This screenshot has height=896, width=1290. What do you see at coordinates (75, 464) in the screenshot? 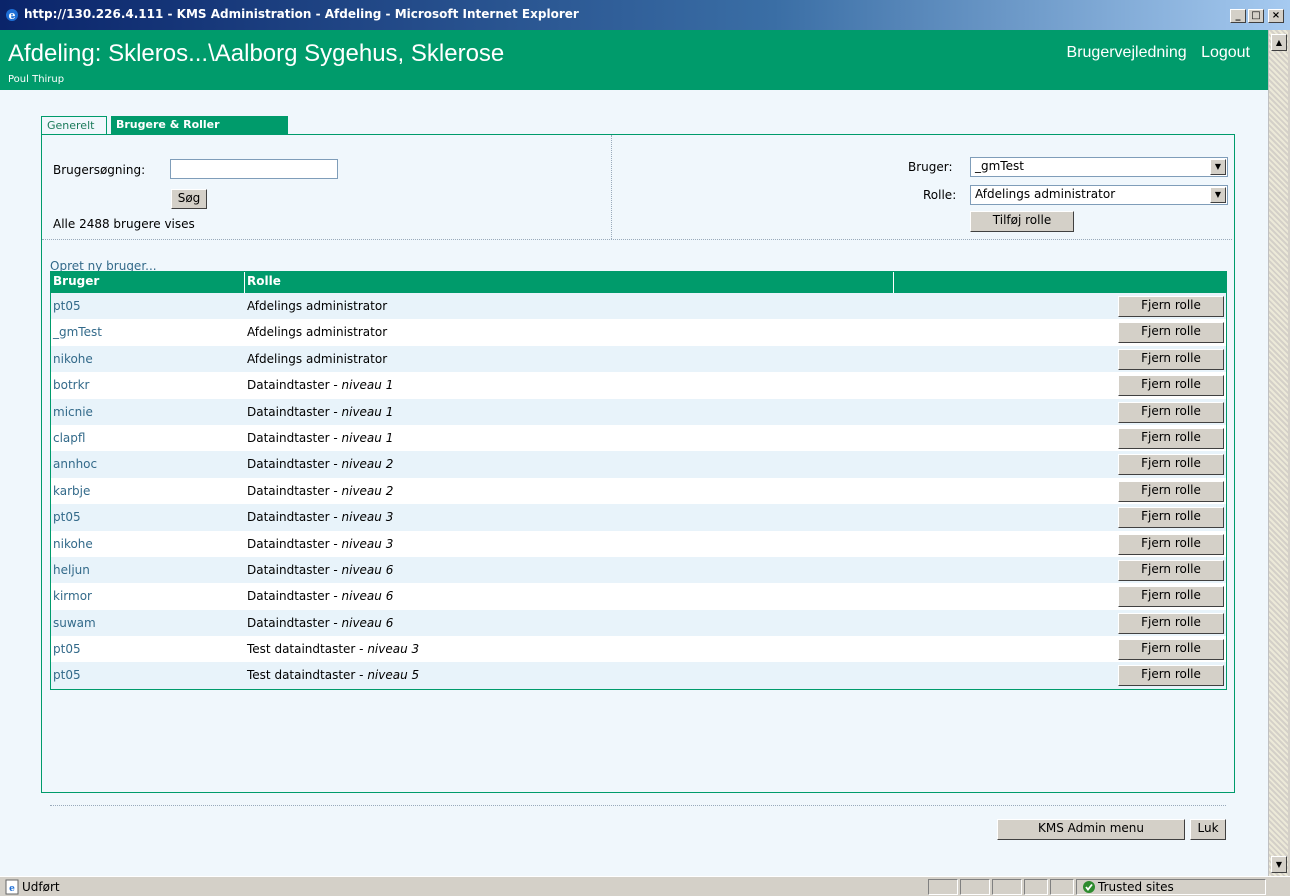
I see `user-link: annhoc` at bounding box center [75, 464].